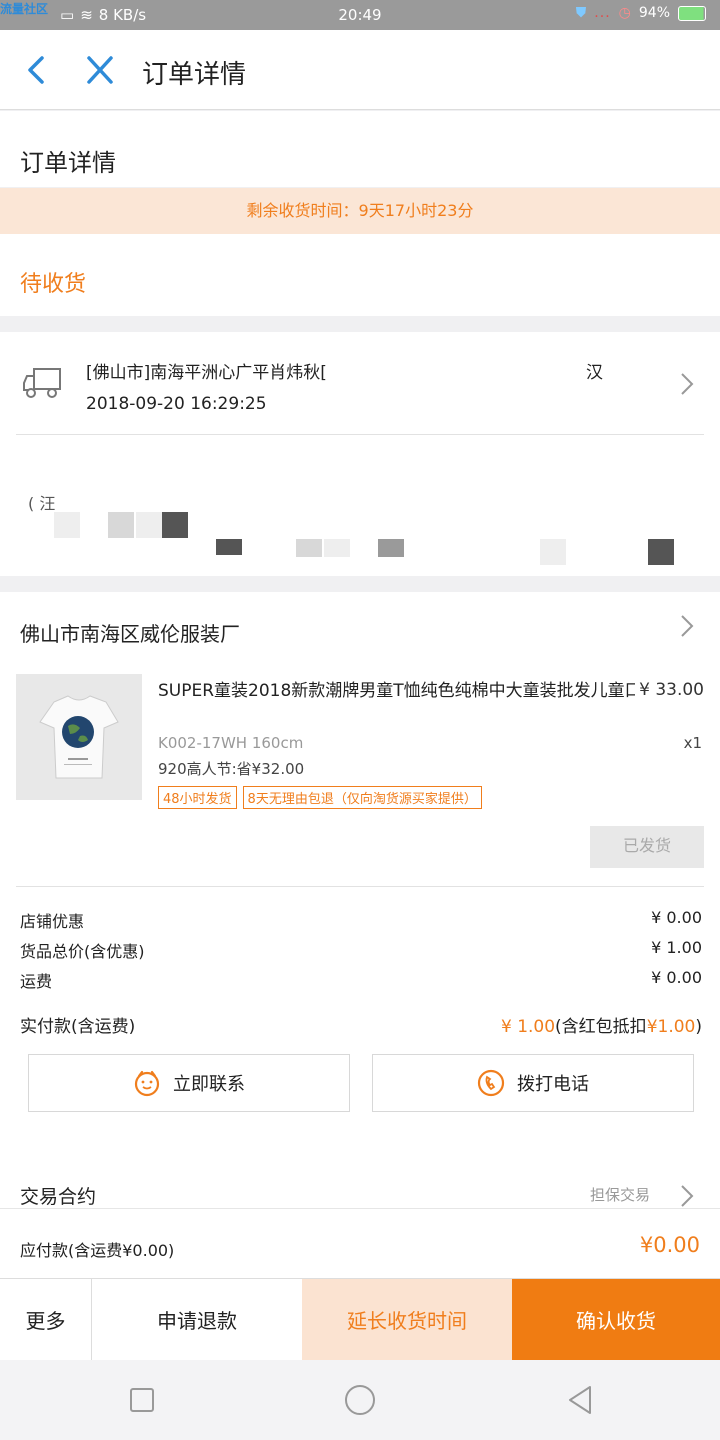  What do you see at coordinates (231, 769) in the screenshot?
I see `promo-saving: 920高人节:省¥32.00` at bounding box center [231, 769].